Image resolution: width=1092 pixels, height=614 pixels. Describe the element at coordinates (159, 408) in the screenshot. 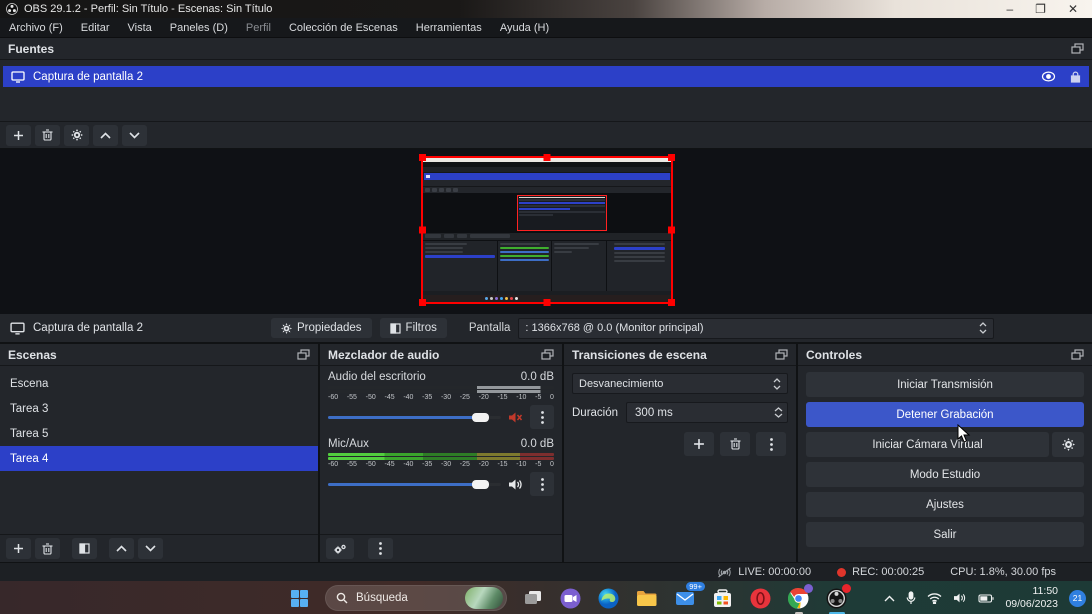

I see `scene-item-tarea-3: Tarea 3` at that location.